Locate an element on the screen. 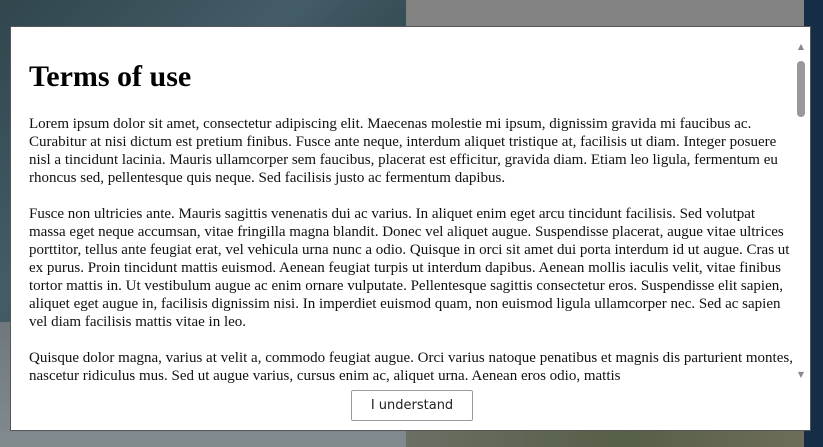 This screenshot has height=447, width=823. dialog-title: Terms of use is located at coordinates (110, 76).